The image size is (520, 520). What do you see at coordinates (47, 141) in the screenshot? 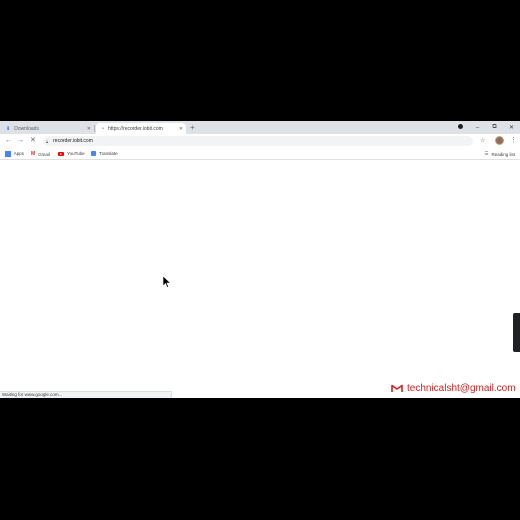
I see `lock-icon: 🔒︎` at bounding box center [47, 141].